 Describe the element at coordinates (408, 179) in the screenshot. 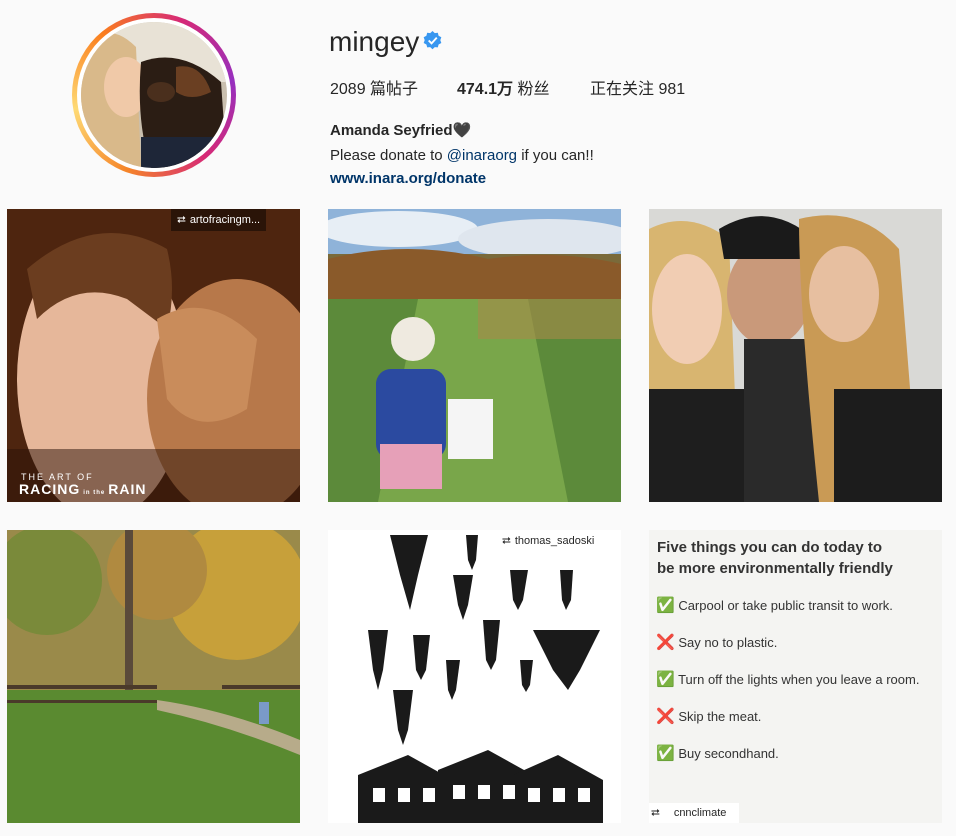

I see `profile-website-link: www.inara.org/donate` at that location.